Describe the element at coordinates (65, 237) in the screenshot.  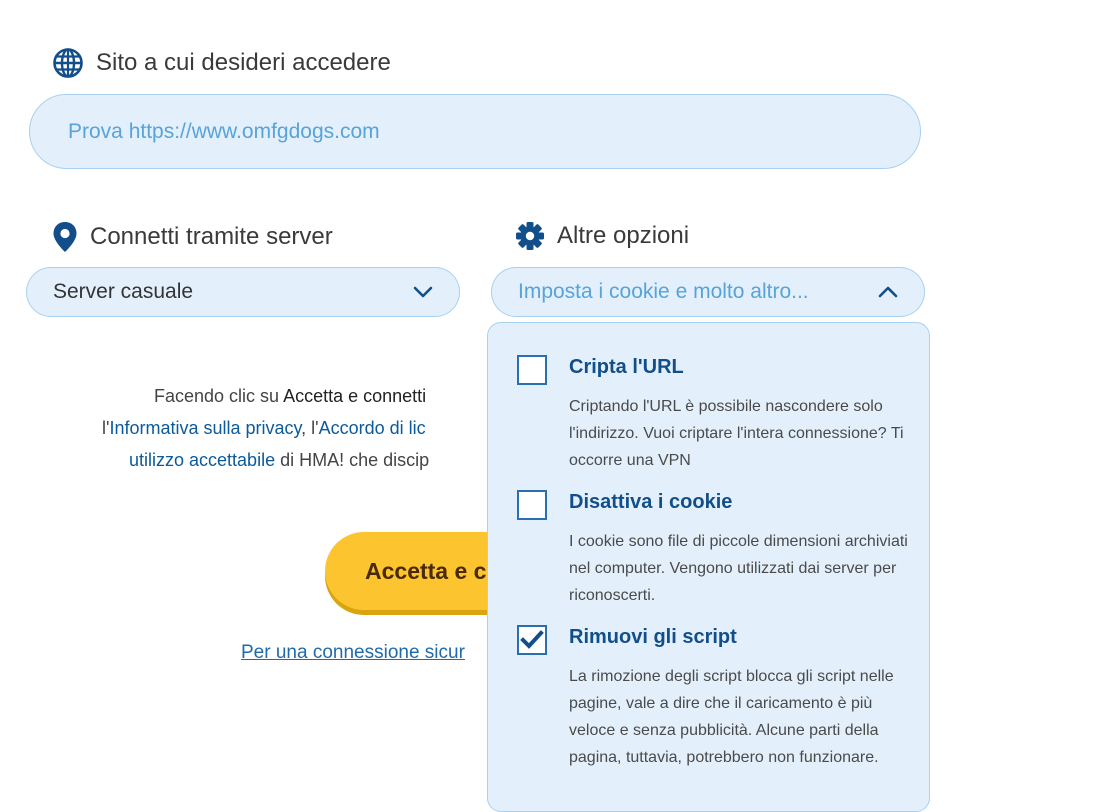
I see `location-pin-icon` at that location.